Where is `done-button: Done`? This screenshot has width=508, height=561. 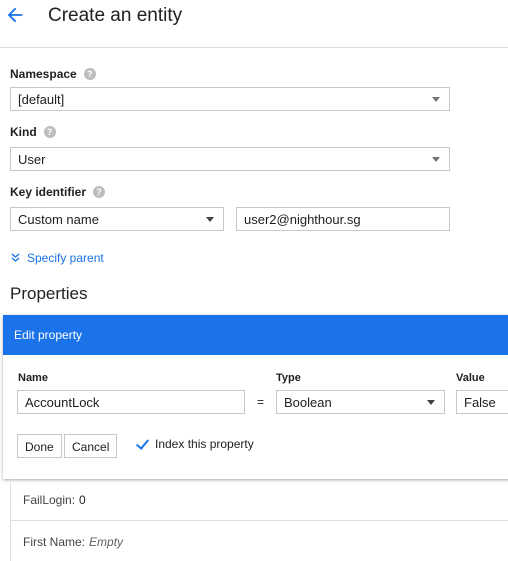
done-button: Done is located at coordinates (39, 446).